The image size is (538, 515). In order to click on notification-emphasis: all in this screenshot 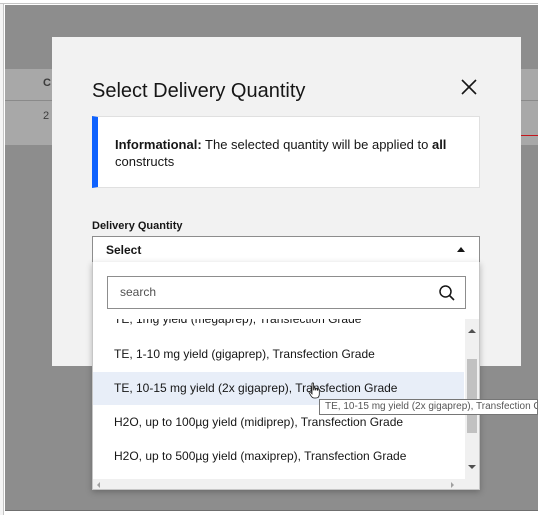, I will do `click(439, 144)`.